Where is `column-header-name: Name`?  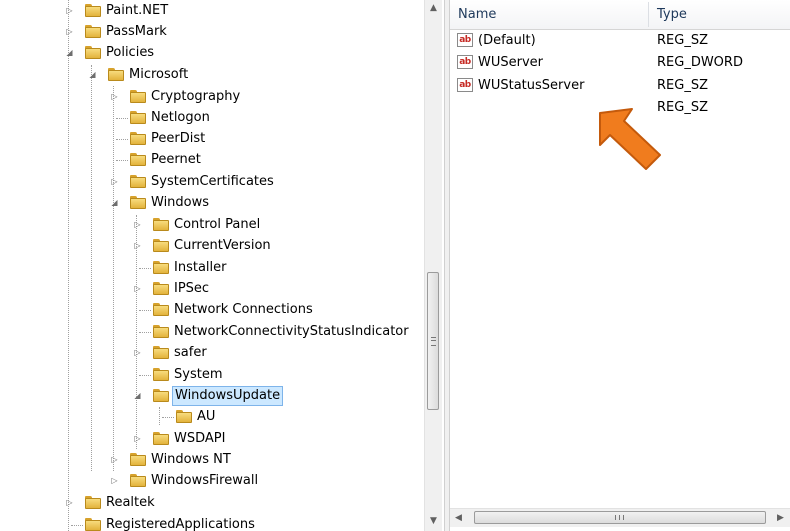 column-header-name: Name is located at coordinates (549, 14).